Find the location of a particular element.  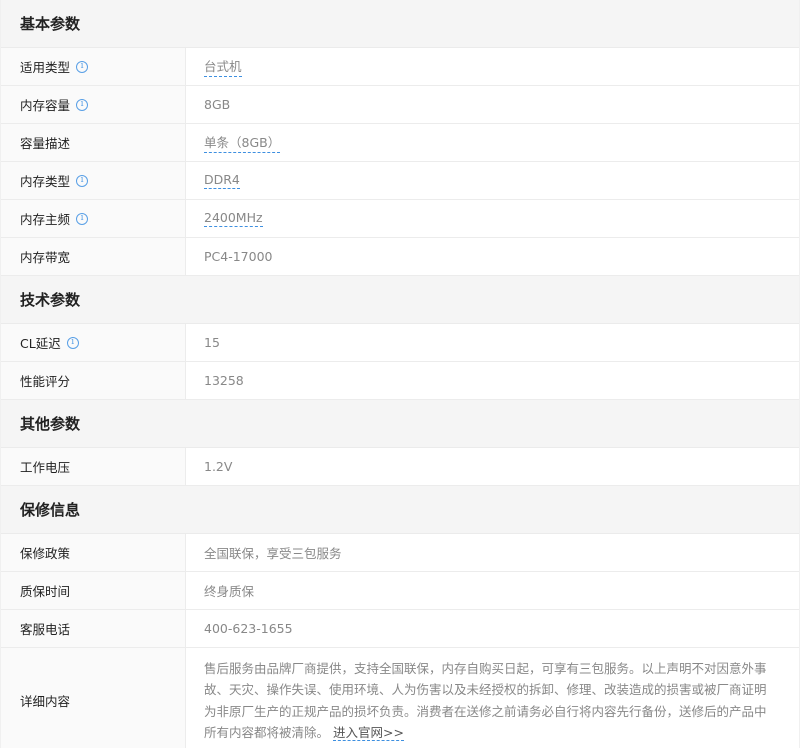

param-value: 1.2V is located at coordinates (218, 466).